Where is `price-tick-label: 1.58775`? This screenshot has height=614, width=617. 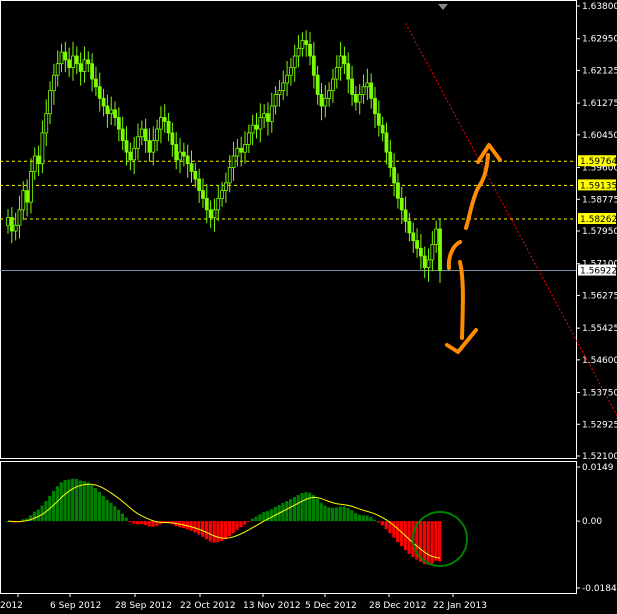
price-tick-label: 1.58775 is located at coordinates (599, 200).